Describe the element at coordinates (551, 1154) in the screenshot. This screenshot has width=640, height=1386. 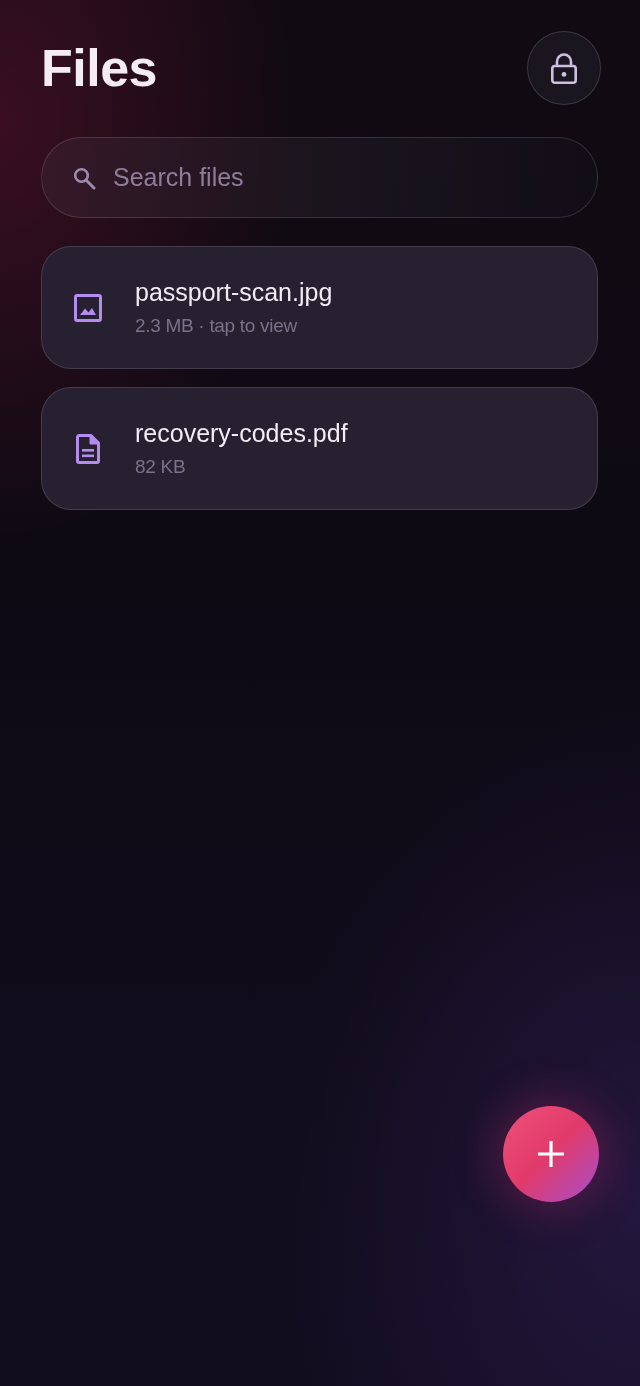
I see `plus-icon` at that location.